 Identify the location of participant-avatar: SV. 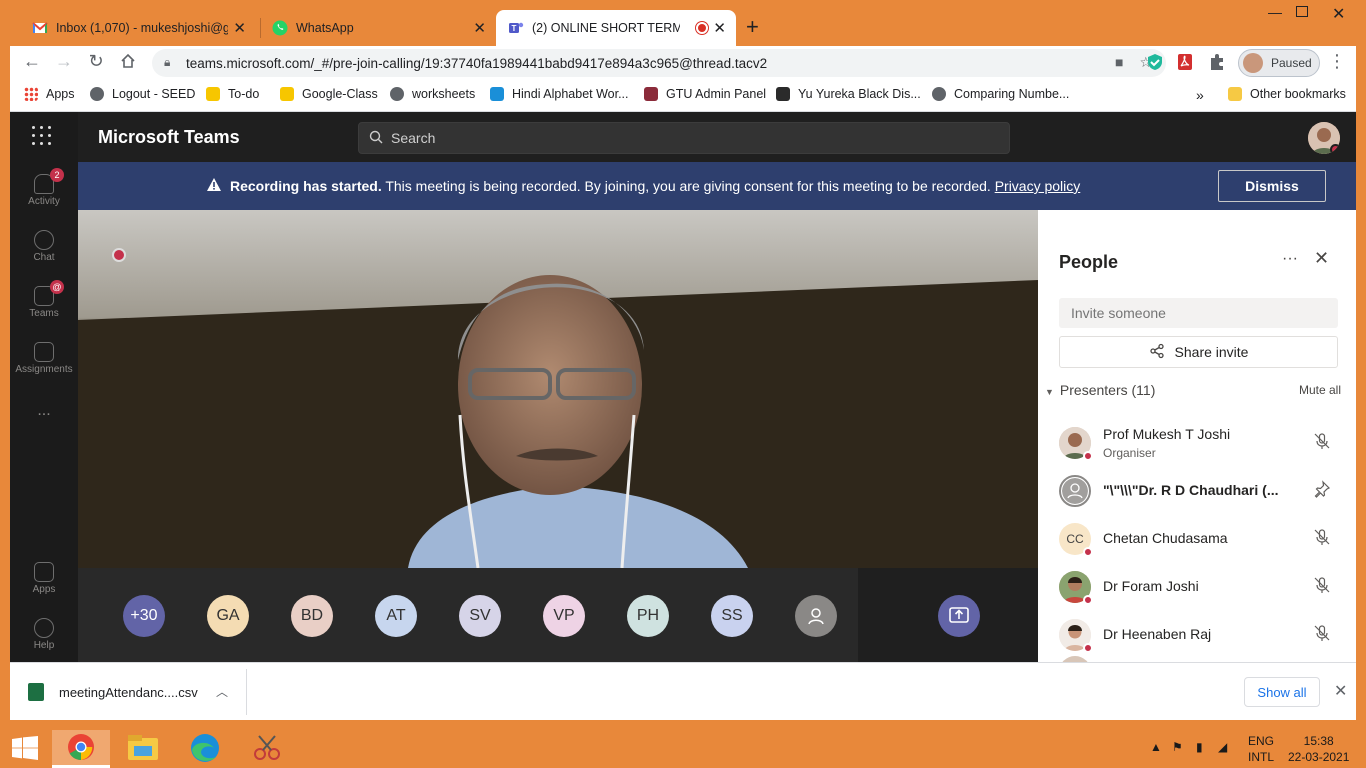
(480, 616).